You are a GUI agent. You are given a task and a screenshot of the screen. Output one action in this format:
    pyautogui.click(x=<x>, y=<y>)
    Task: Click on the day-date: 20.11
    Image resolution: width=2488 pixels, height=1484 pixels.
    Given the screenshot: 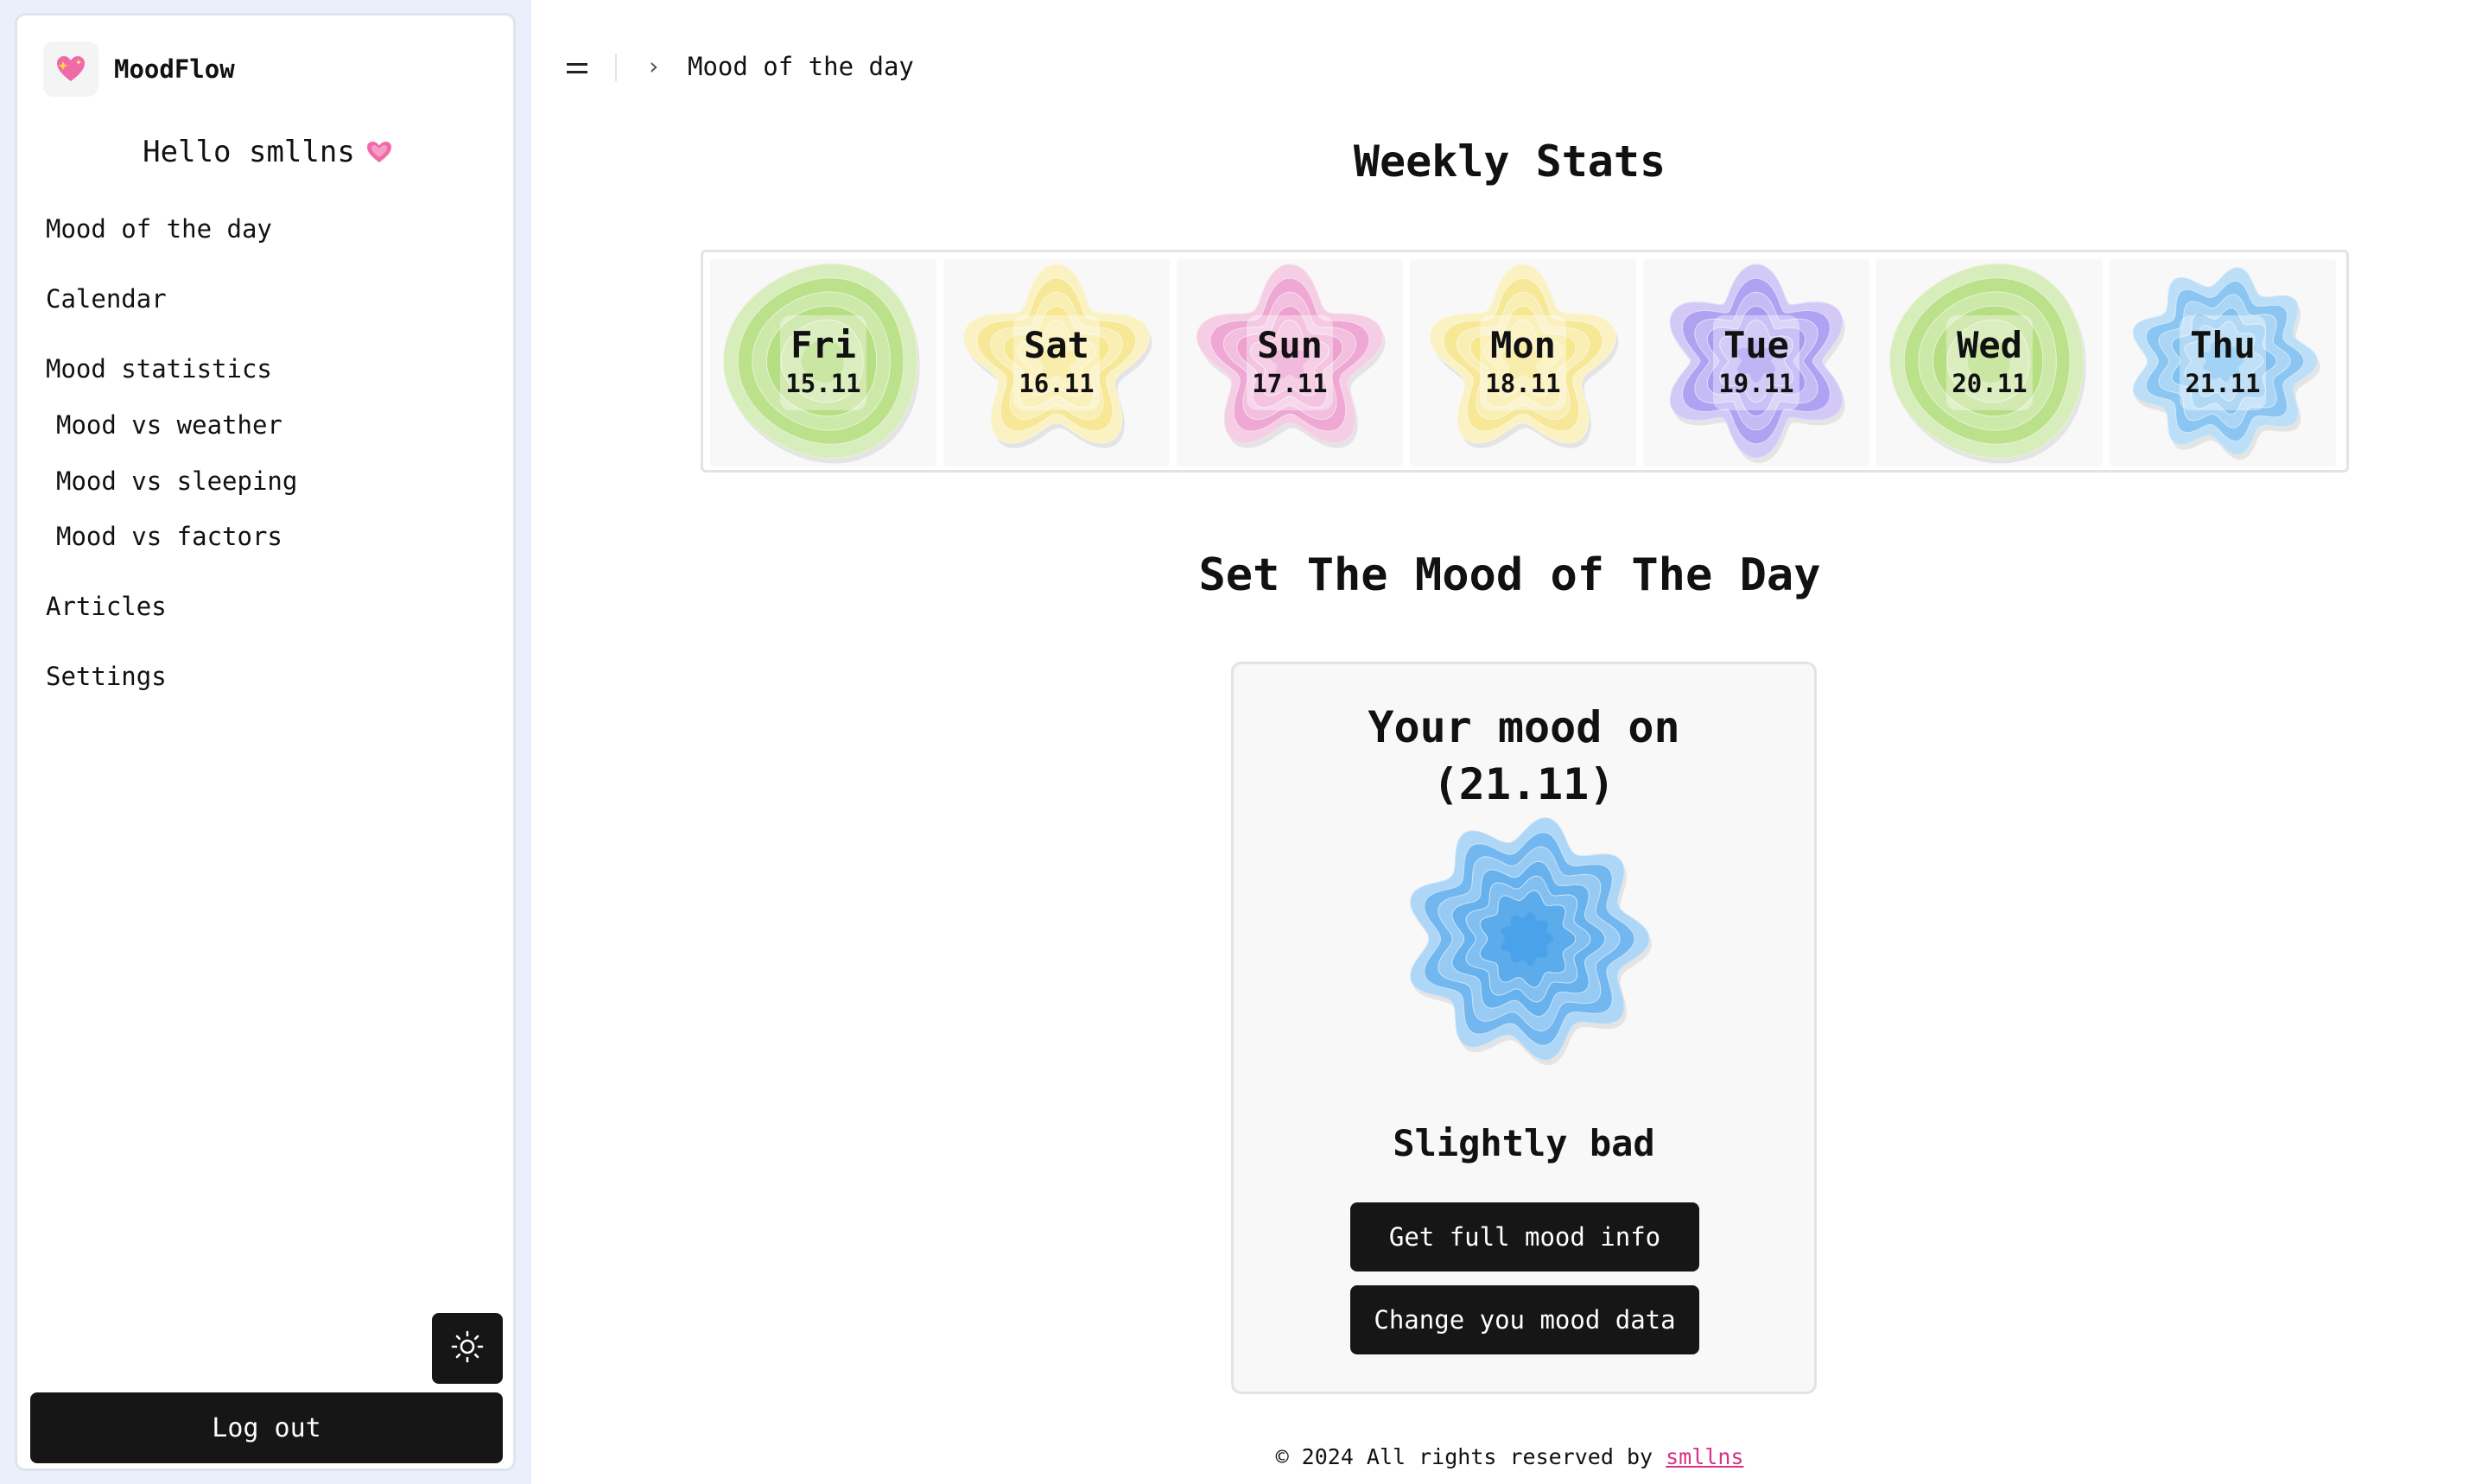 What is the action you would take?
    pyautogui.click(x=1990, y=383)
    